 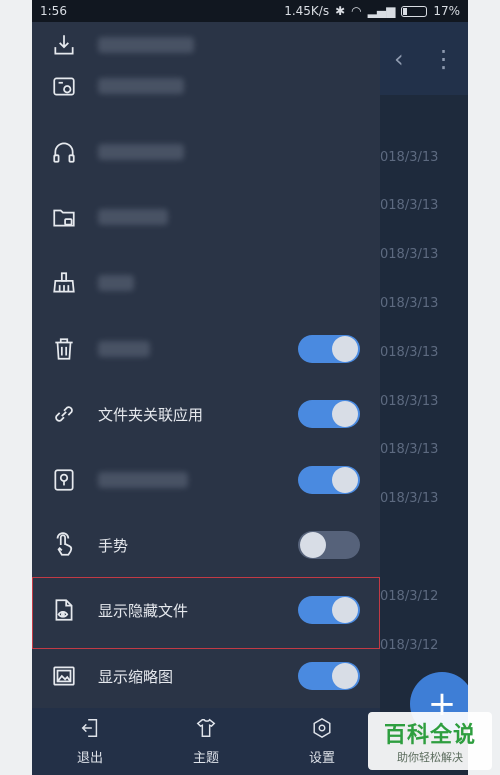 I want to click on battery-percent: 17%, so click(x=446, y=11).